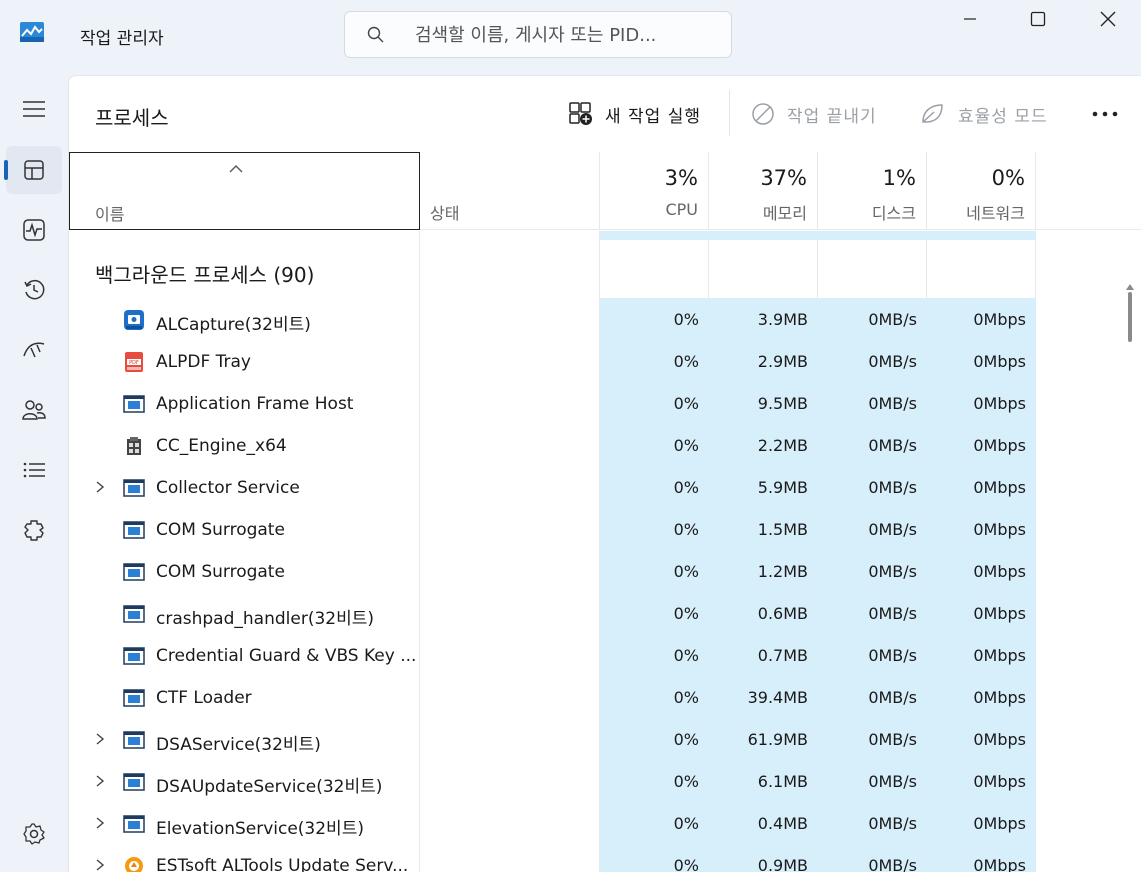  Describe the element at coordinates (221, 446) in the screenshot. I see `process-name: CC_Engine_x64` at that location.